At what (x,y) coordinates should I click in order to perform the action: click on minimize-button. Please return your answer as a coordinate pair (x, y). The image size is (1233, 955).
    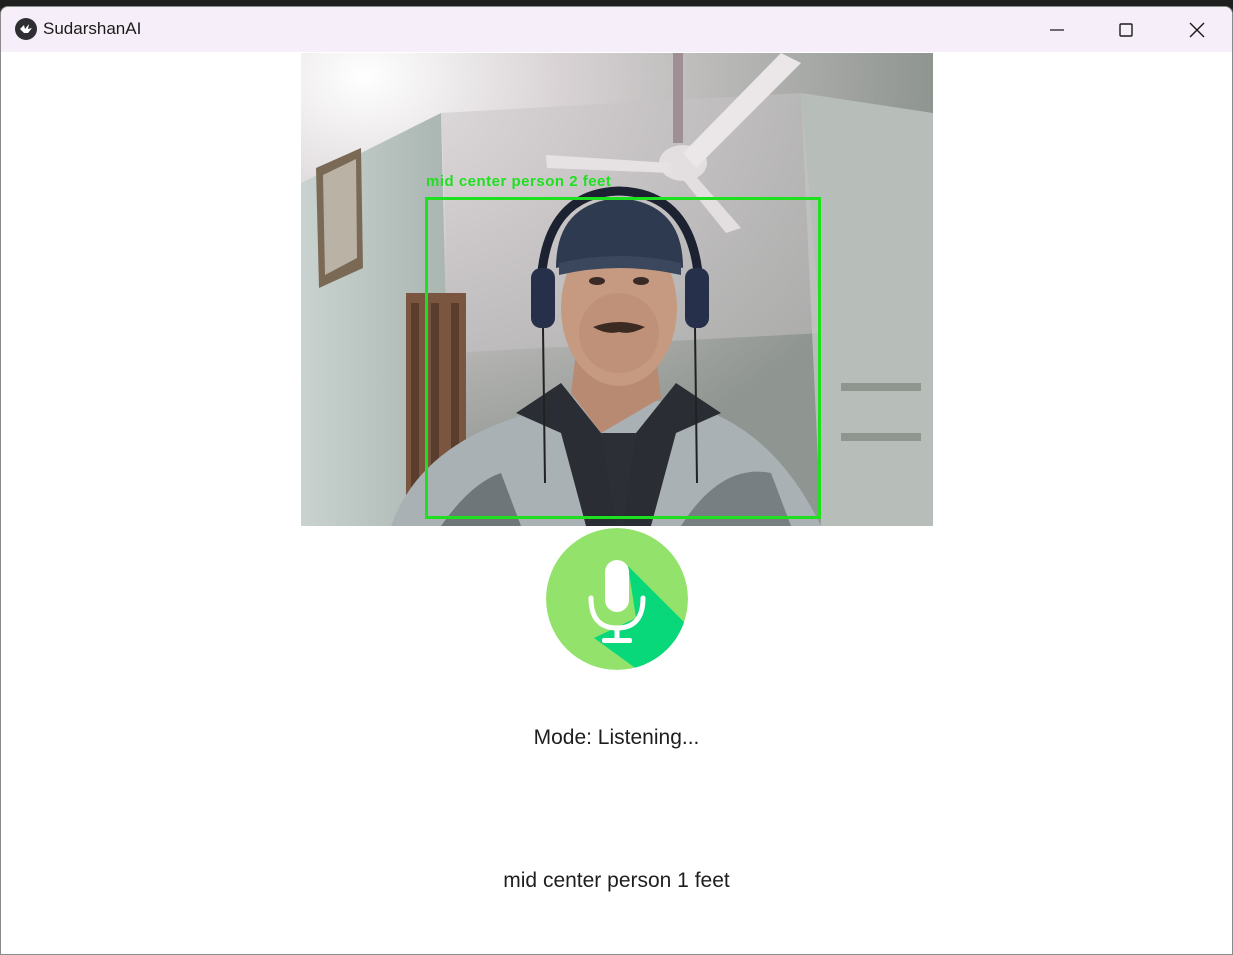
    Looking at the image, I should click on (1057, 29).